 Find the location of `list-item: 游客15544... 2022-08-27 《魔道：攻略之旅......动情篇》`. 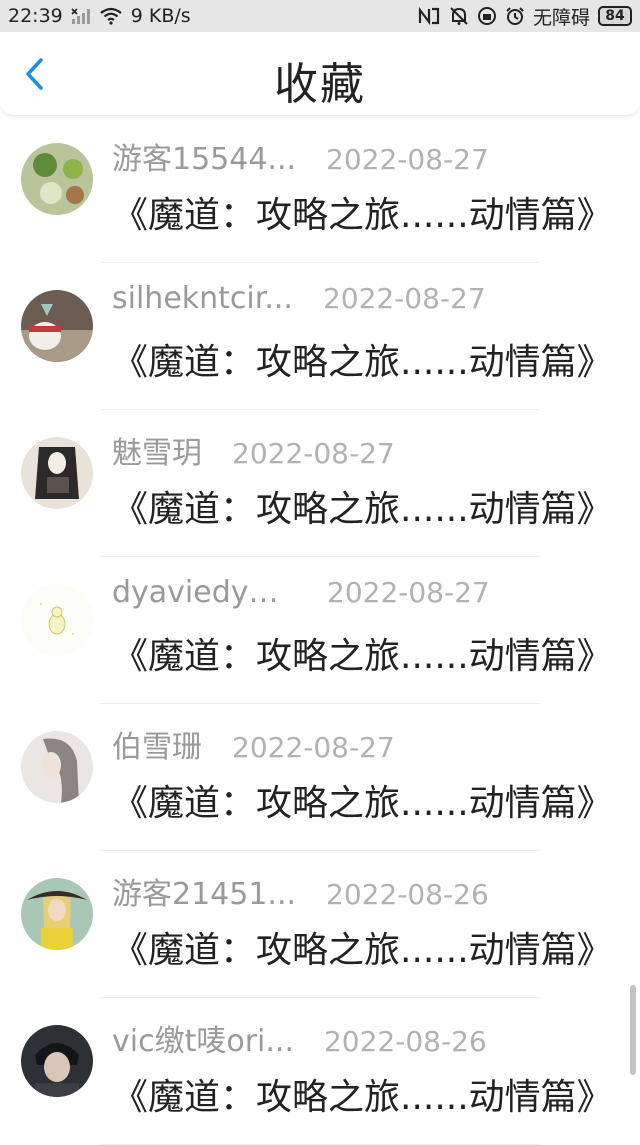

list-item: 游客15544... 2022-08-27 《魔道：攻略之旅......动情篇》 is located at coordinates (320, 189).